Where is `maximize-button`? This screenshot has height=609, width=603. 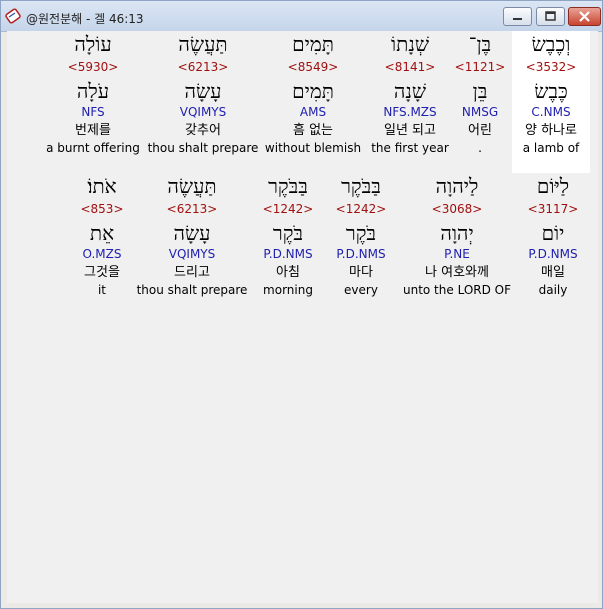
maximize-button is located at coordinates (550, 16).